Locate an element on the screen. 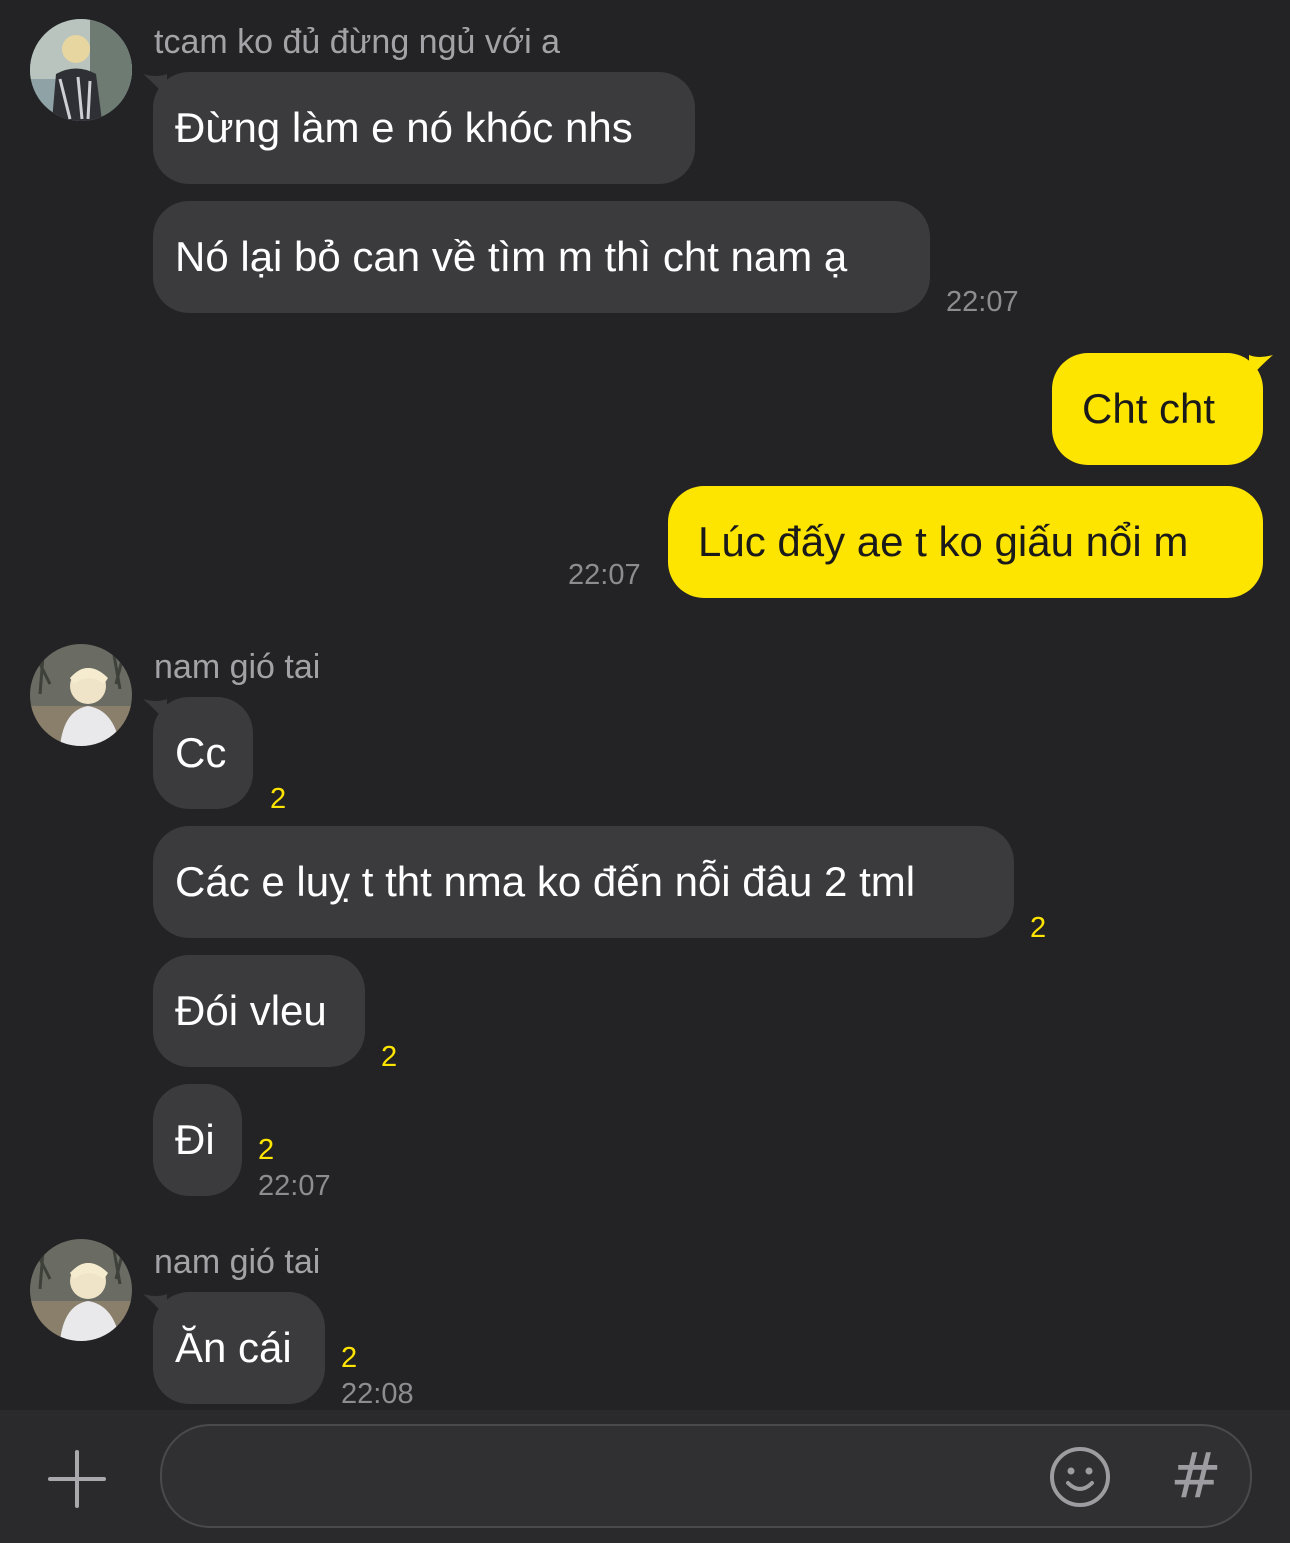 The image size is (1290, 1543). message-bubble-incoming: Đừng làm e nó khóc nhs is located at coordinates (419, 128).